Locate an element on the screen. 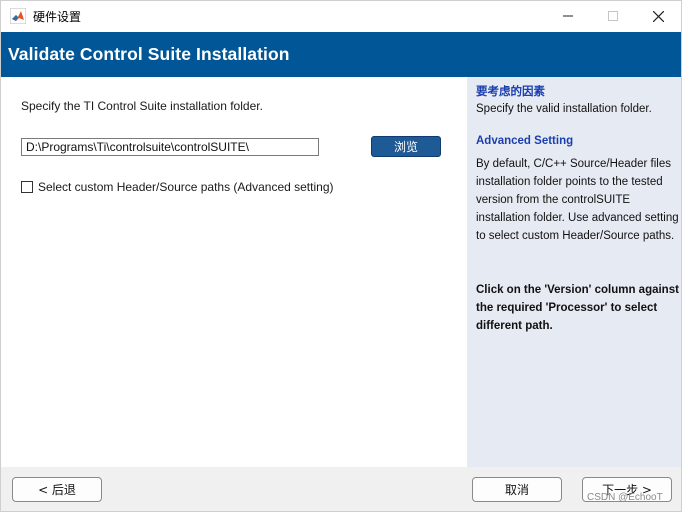 This screenshot has width=682, height=512. maximize-icon is located at coordinates (613, 16).